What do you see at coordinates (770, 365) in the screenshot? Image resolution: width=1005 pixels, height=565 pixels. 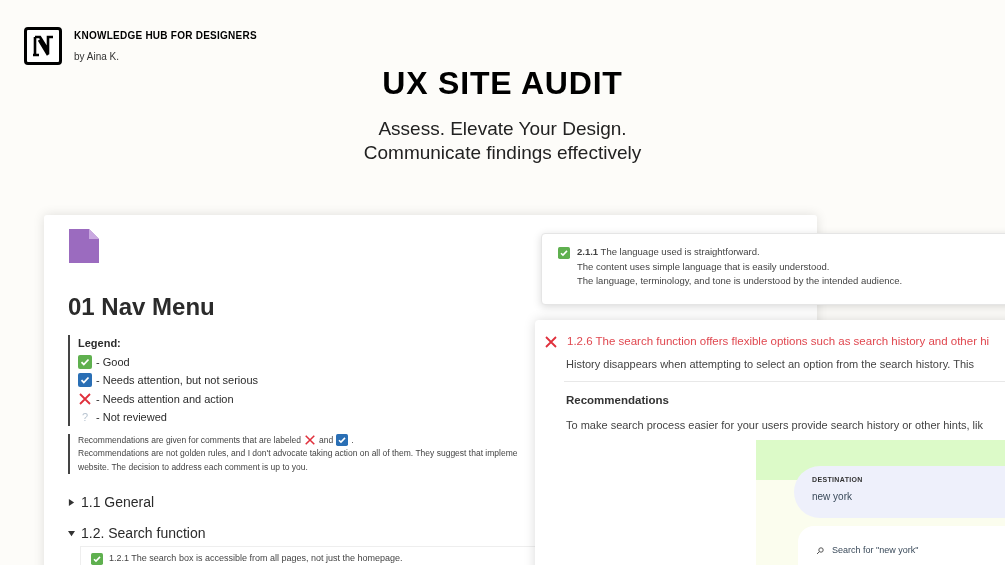 I see `issue-description: History disappears when attempting to select an option from the search history. This` at bounding box center [770, 365].